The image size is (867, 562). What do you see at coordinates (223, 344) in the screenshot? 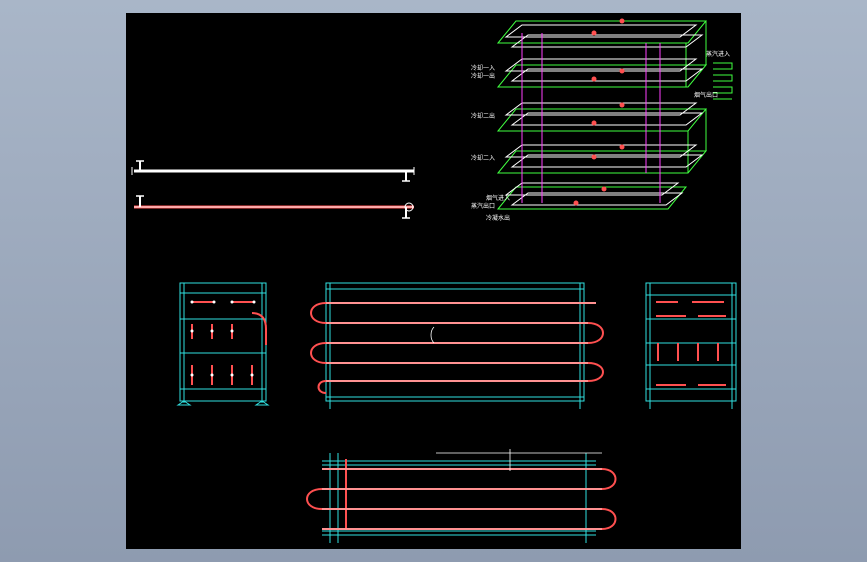
I see `left-end-view` at bounding box center [223, 344].